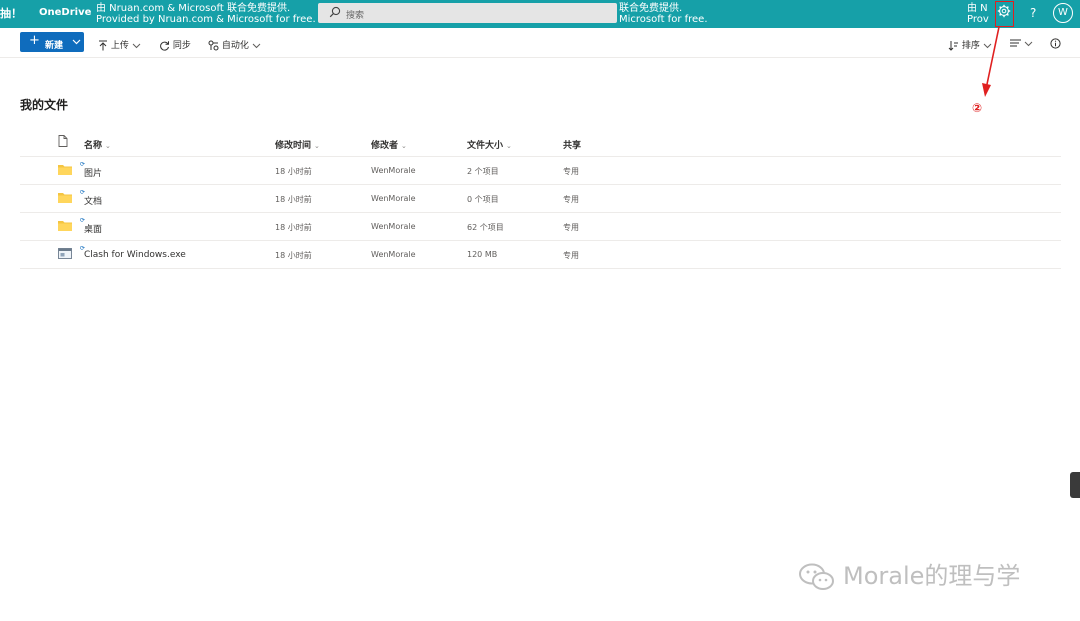 This screenshot has width=1080, height=621. What do you see at coordinates (297, 144) in the screenshot?
I see `column-header-modified: 修改时间 ⌄` at bounding box center [297, 144].